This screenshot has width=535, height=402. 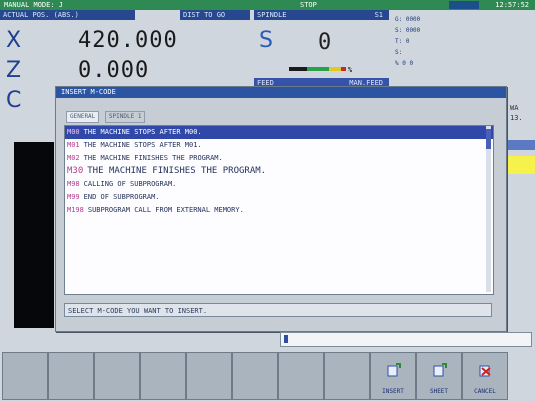 What do you see at coordinates (343, 69) in the screenshot?
I see `load-bar-red` at bounding box center [343, 69].